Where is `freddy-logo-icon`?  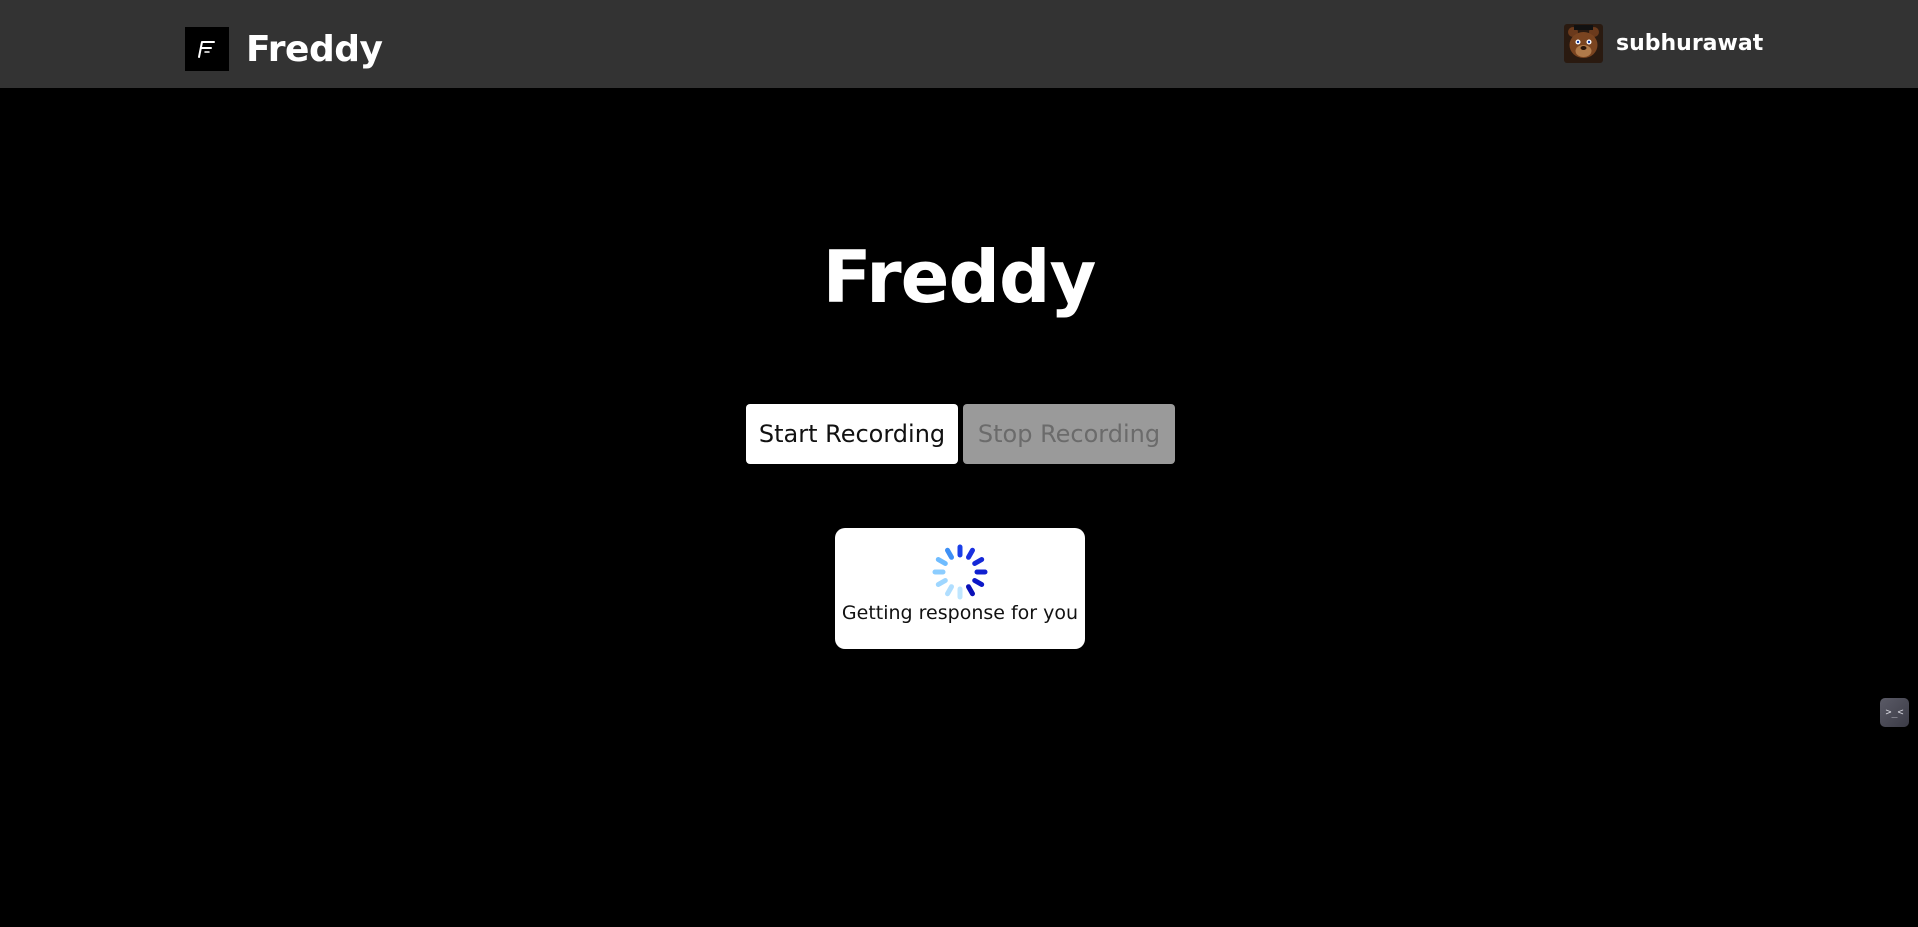
freddy-logo-icon is located at coordinates (207, 49).